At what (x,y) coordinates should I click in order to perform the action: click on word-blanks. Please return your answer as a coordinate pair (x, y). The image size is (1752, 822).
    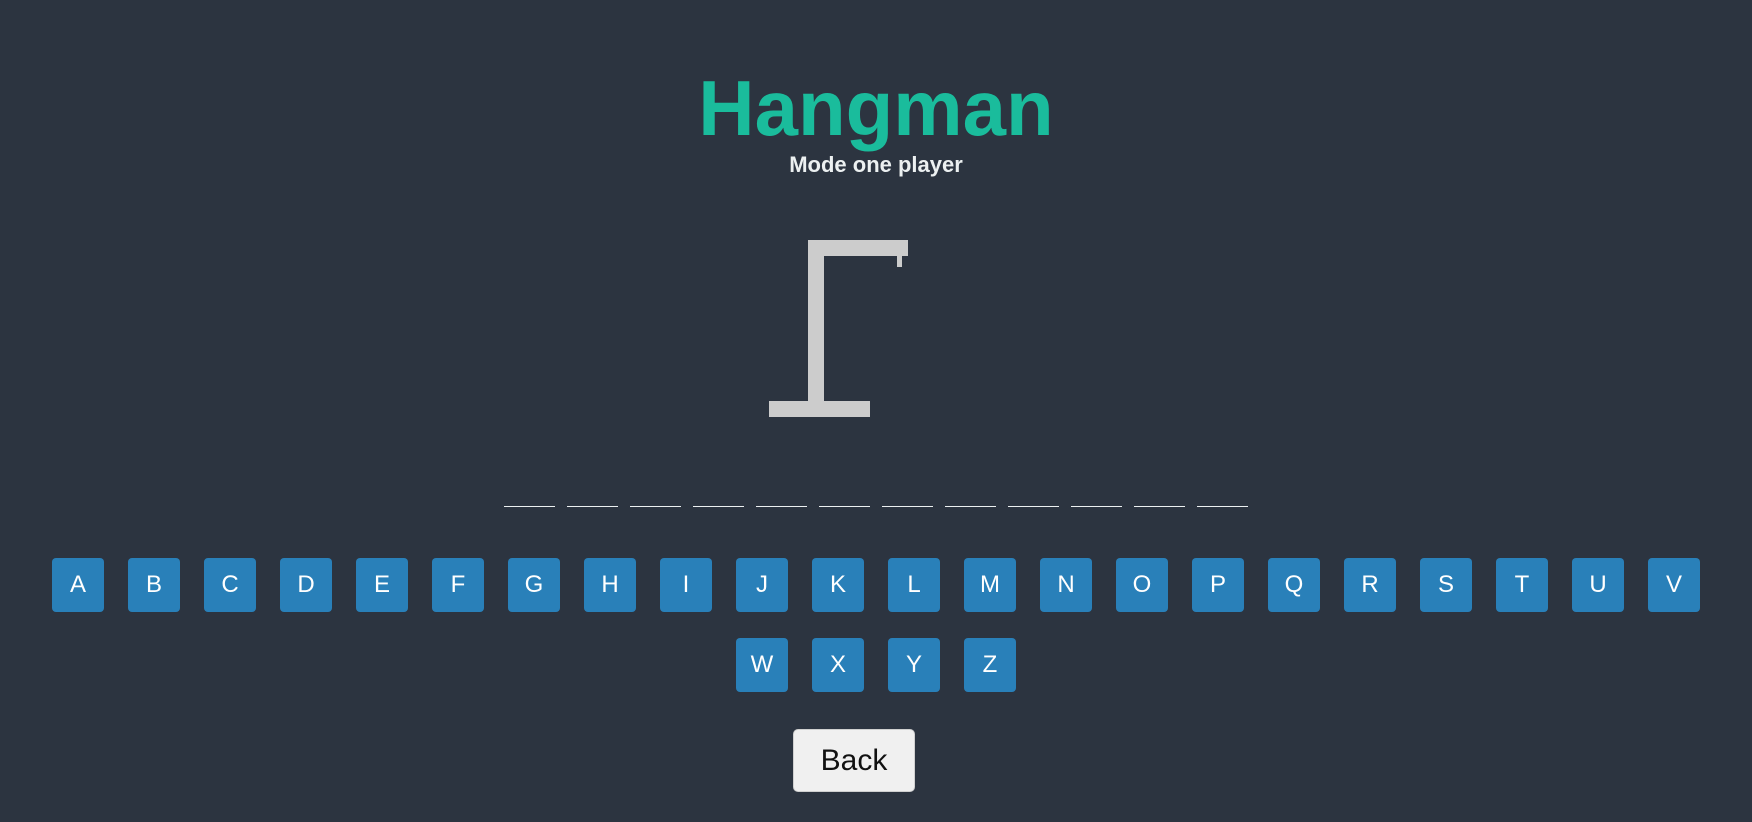
    Looking at the image, I should click on (876, 496).